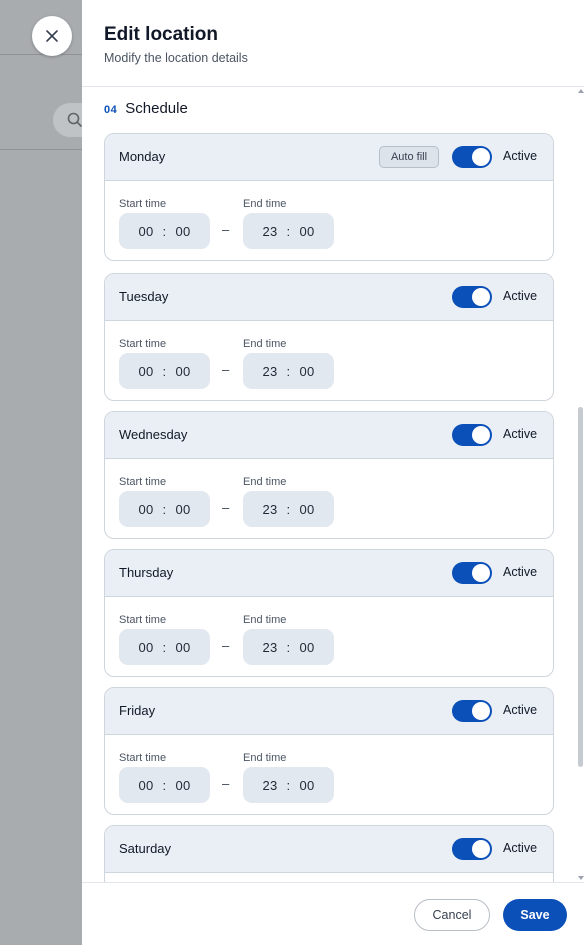  I want to click on cancel-button: Cancel, so click(452, 915).